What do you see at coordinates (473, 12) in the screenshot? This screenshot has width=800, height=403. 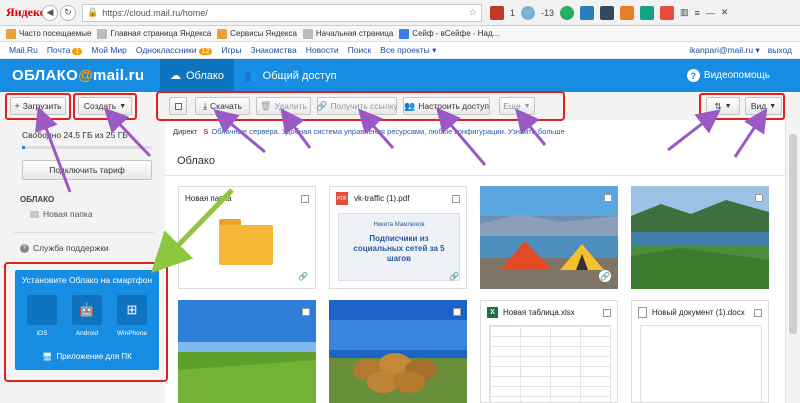 I see `star-icon: ☆` at bounding box center [473, 12].